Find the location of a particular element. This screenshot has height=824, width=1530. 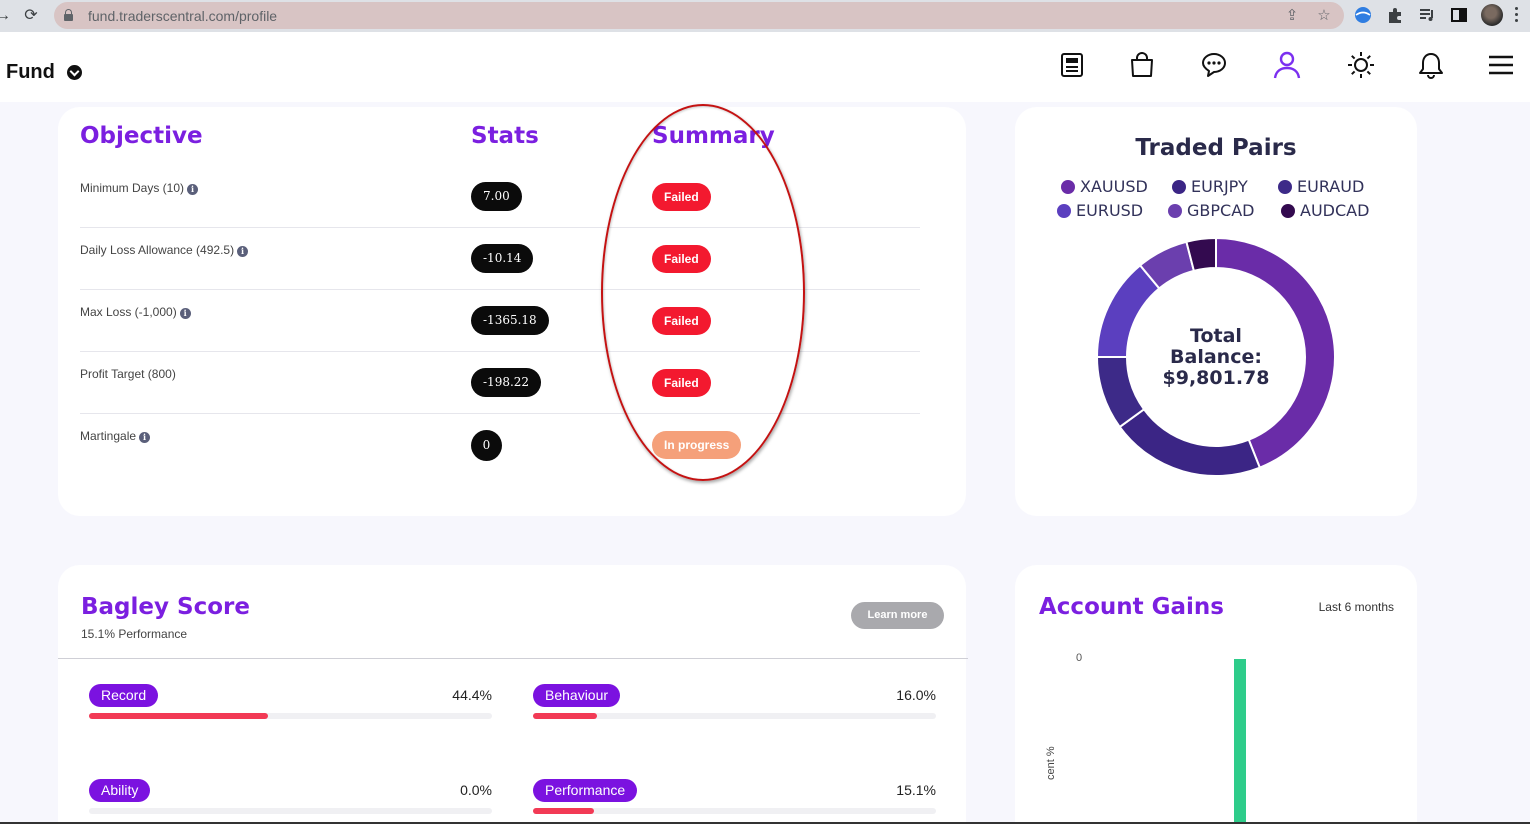

legend-label: EURUSD is located at coordinates (1110, 210).